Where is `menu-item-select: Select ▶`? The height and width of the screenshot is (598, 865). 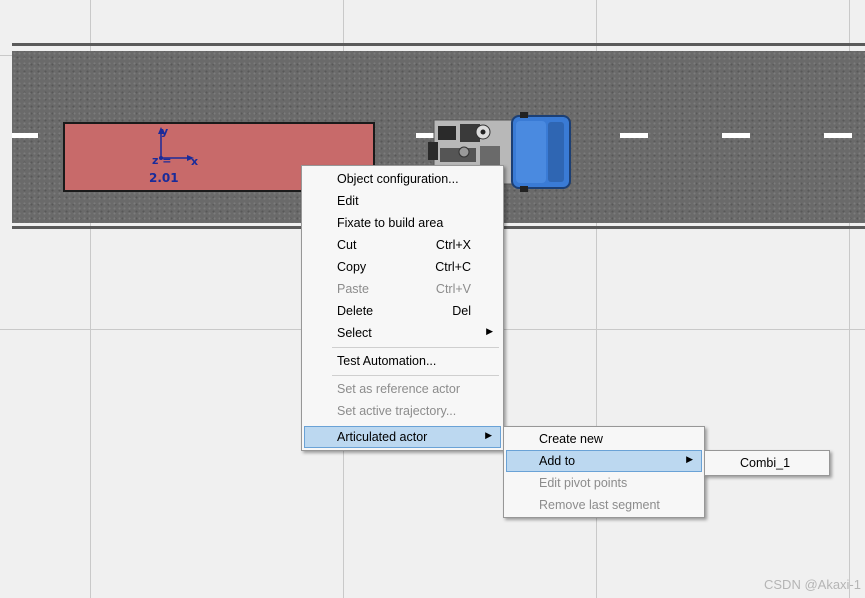
menu-item-select: Select ▶ is located at coordinates (402, 333).